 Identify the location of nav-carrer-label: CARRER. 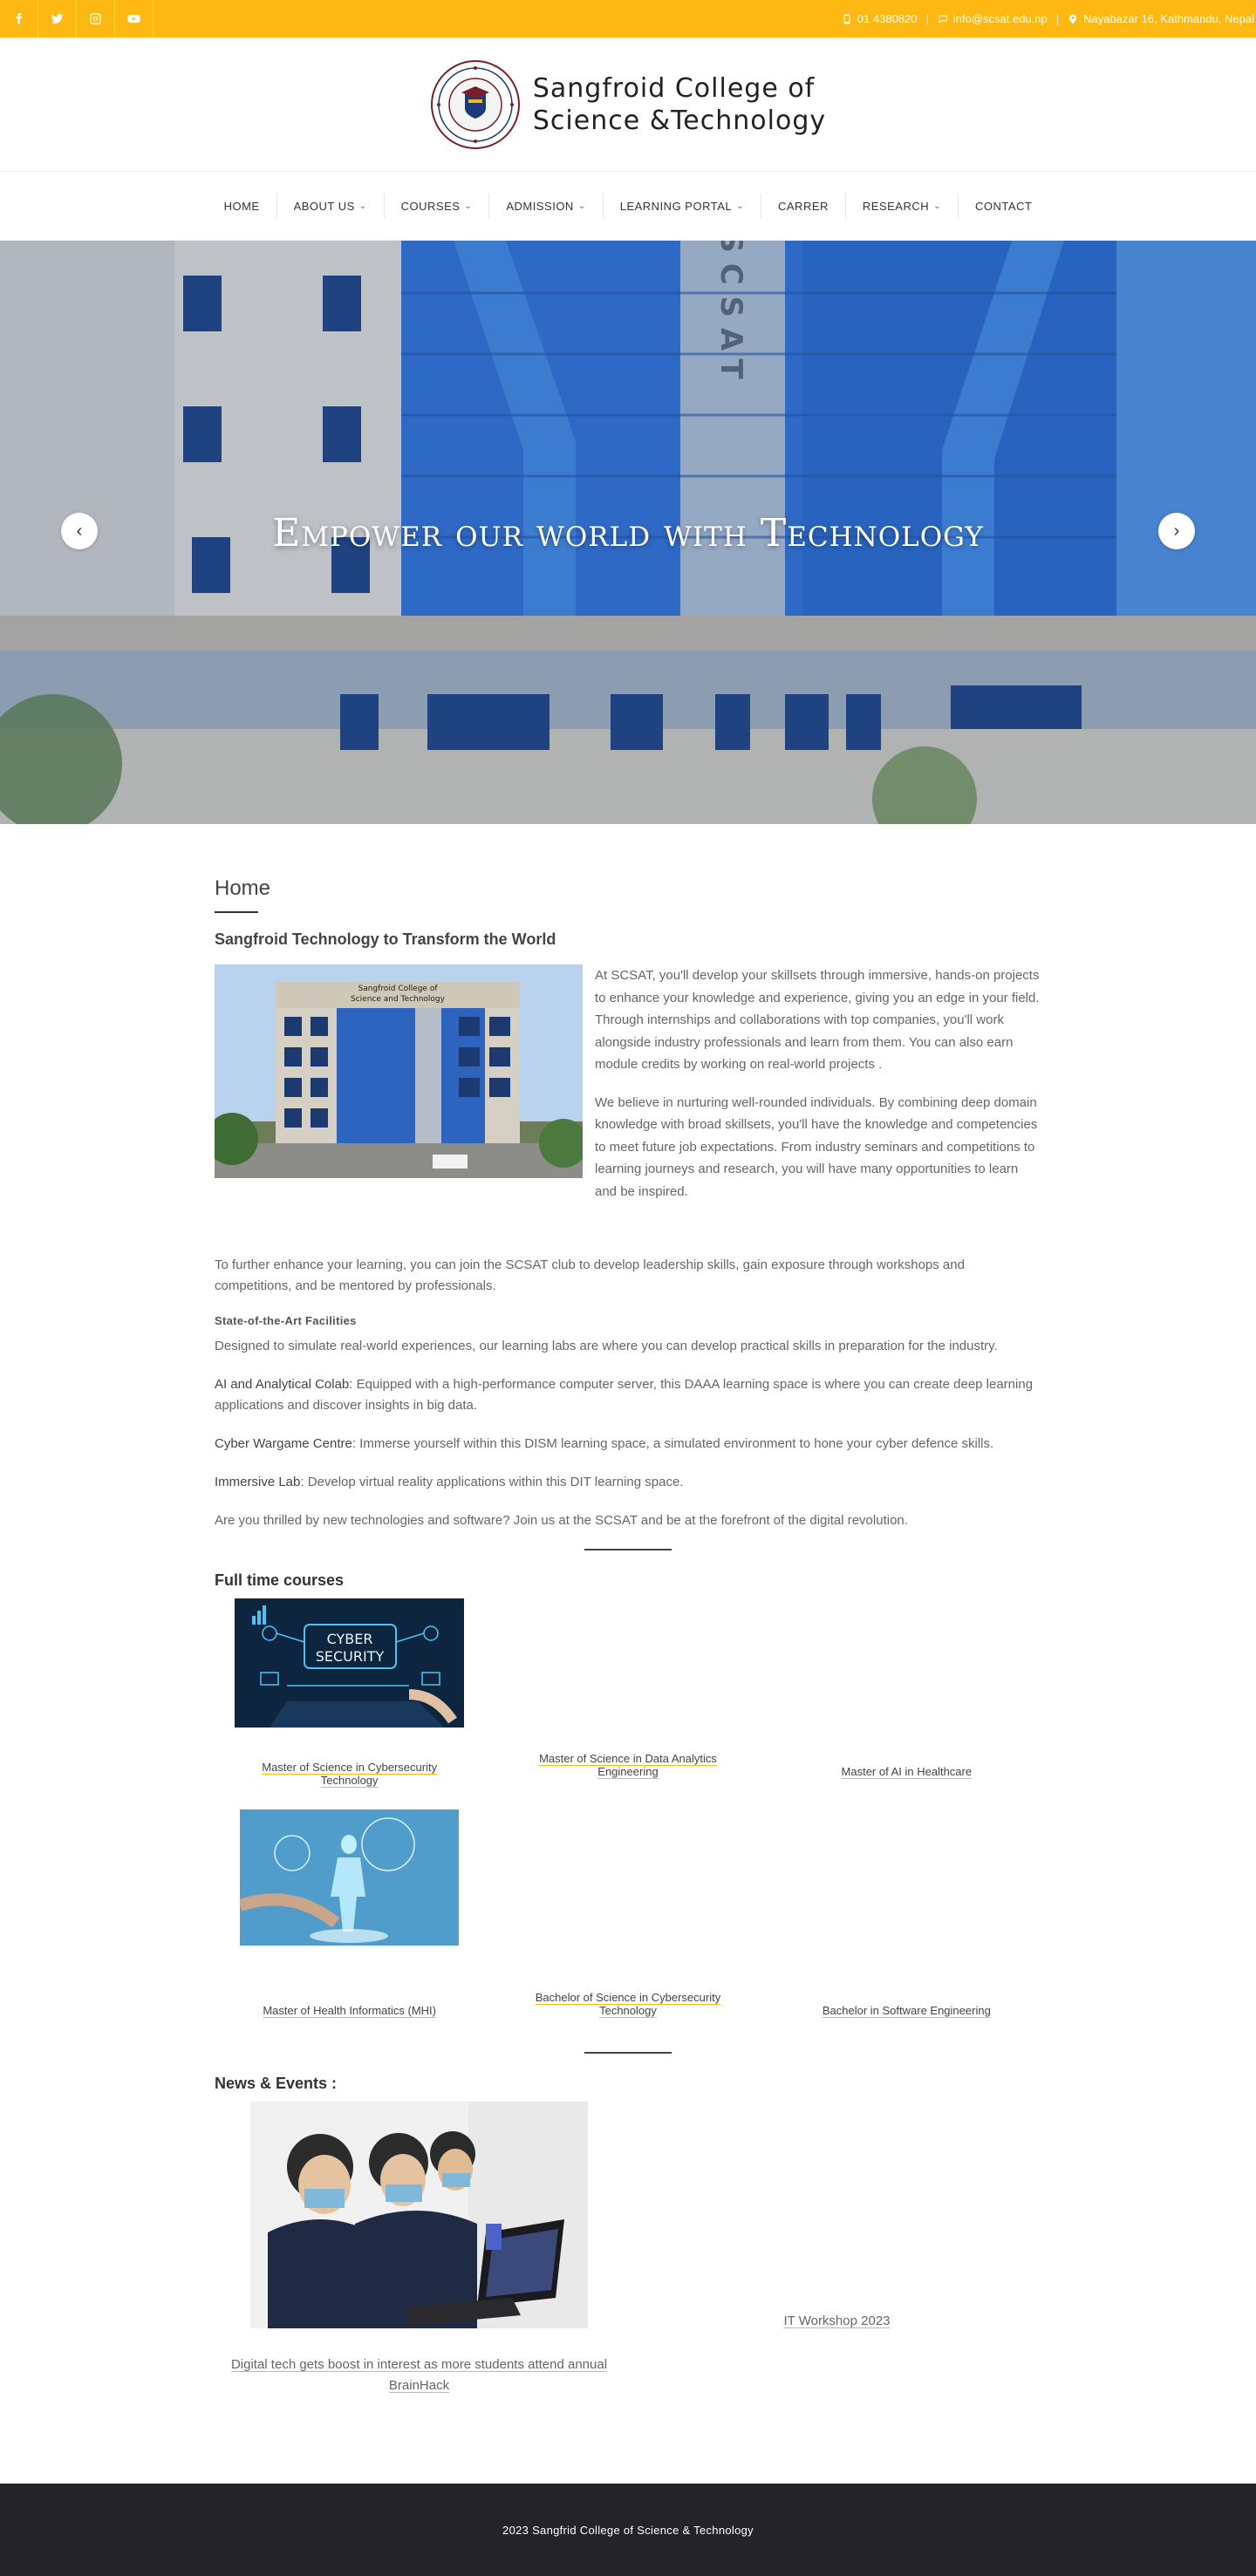
(803, 206).